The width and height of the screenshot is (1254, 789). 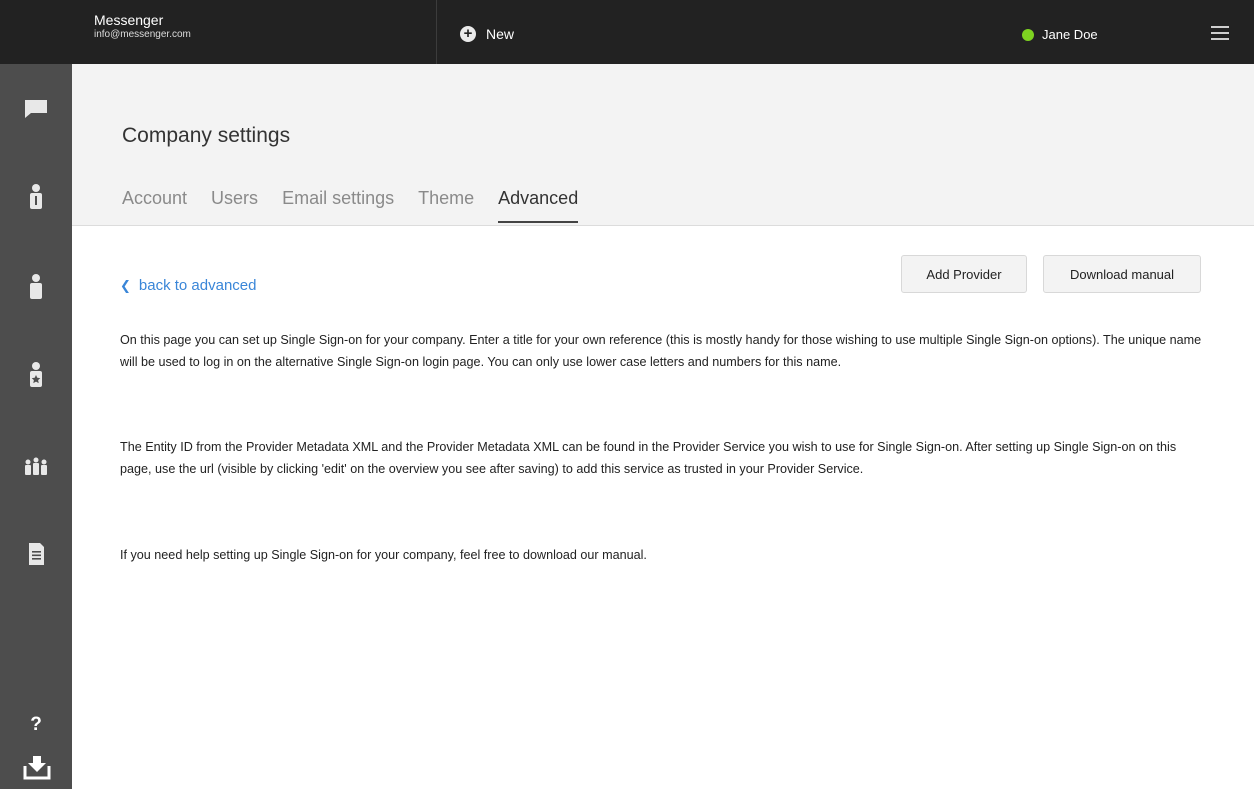 What do you see at coordinates (436, 32) in the screenshot?
I see `topbar-divider` at bounding box center [436, 32].